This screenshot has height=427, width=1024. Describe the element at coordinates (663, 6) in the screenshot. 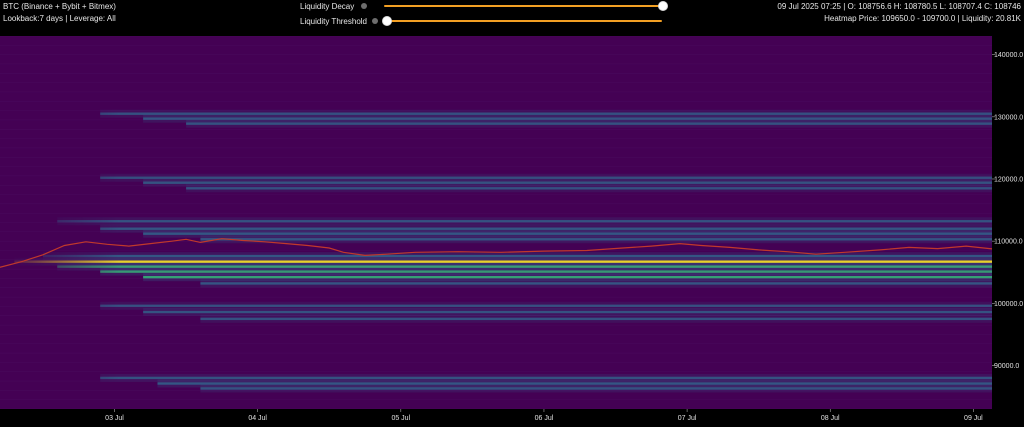

I see `liquidity-decay-handle` at that location.